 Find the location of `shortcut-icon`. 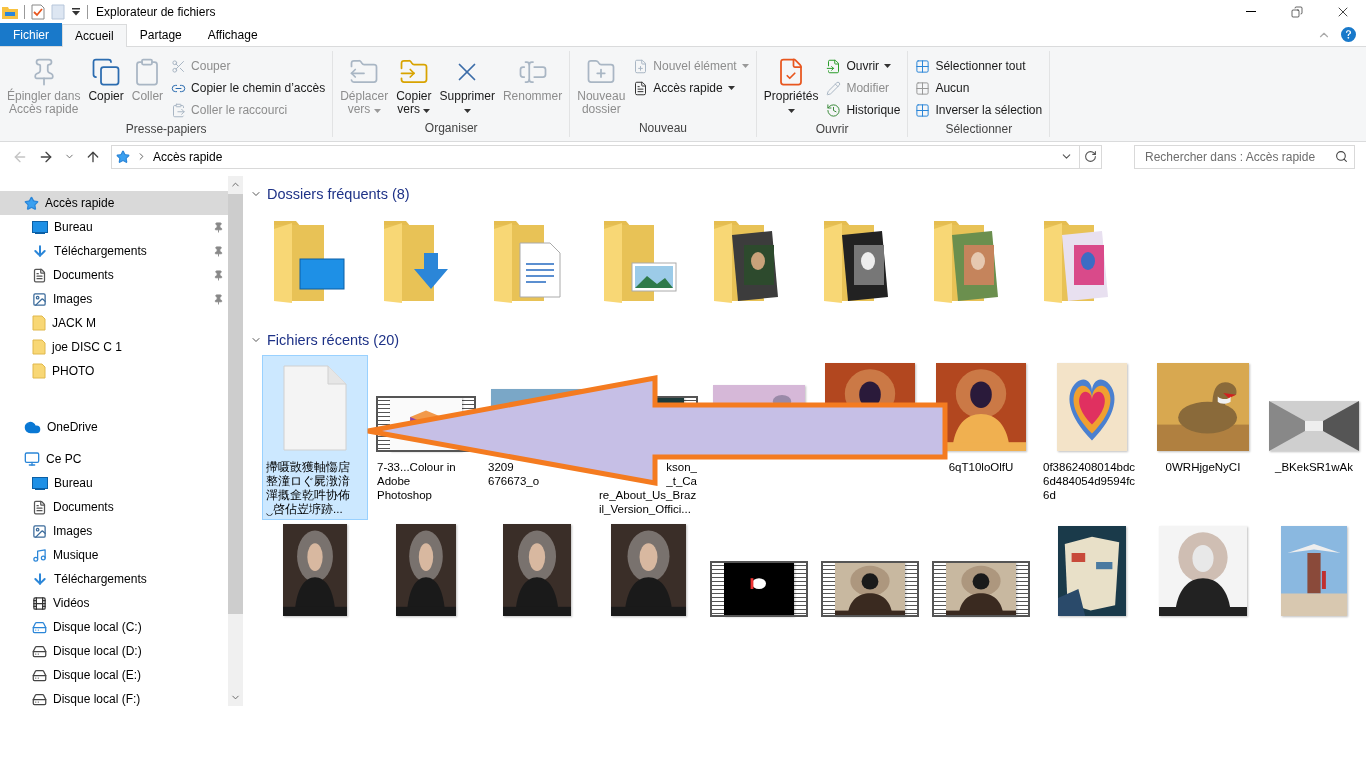

shortcut-icon is located at coordinates (179, 110).